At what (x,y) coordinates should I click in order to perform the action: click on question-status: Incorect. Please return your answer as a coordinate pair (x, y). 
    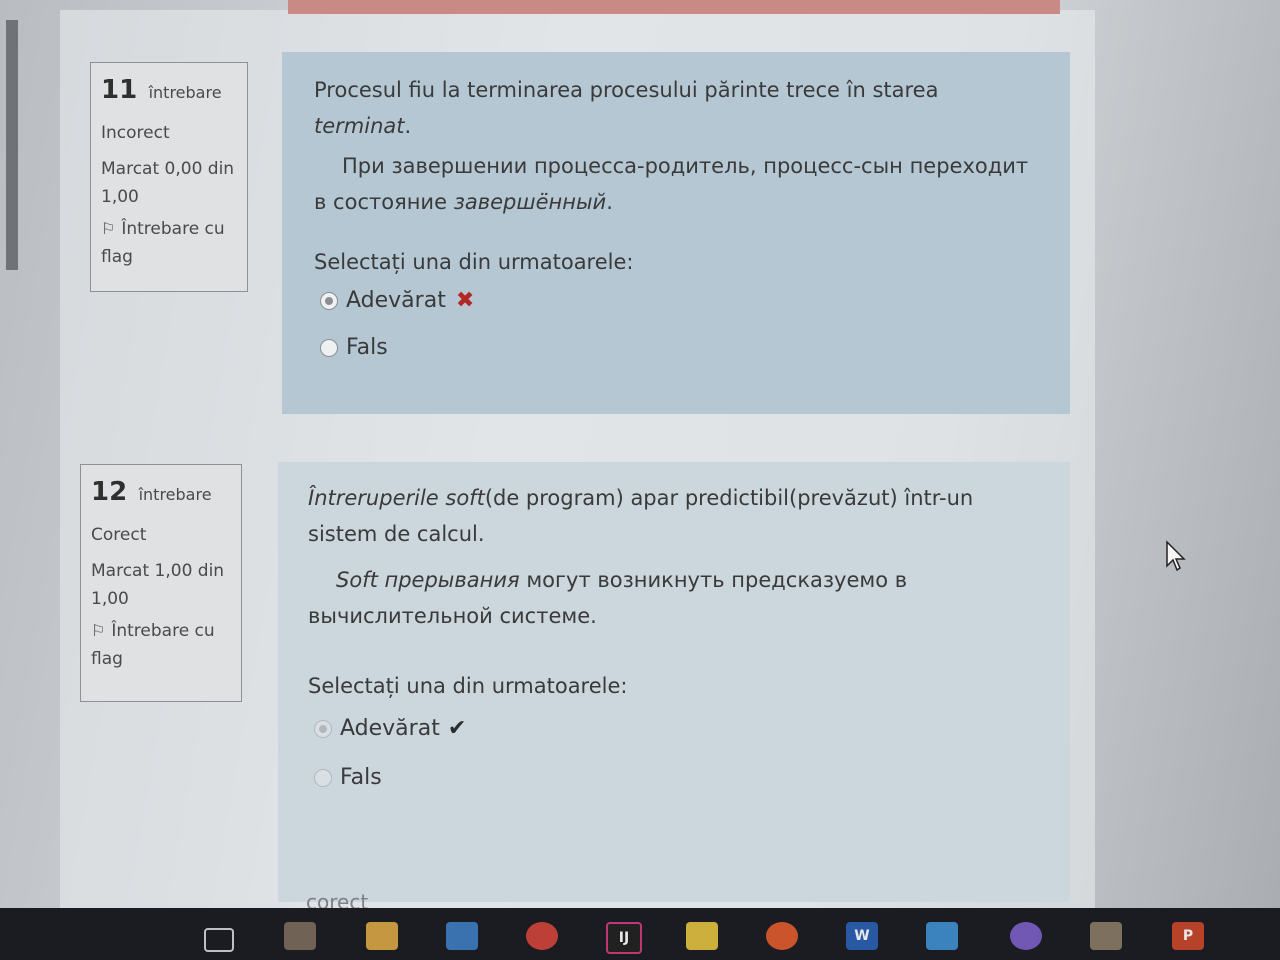
    Looking at the image, I should click on (135, 133).